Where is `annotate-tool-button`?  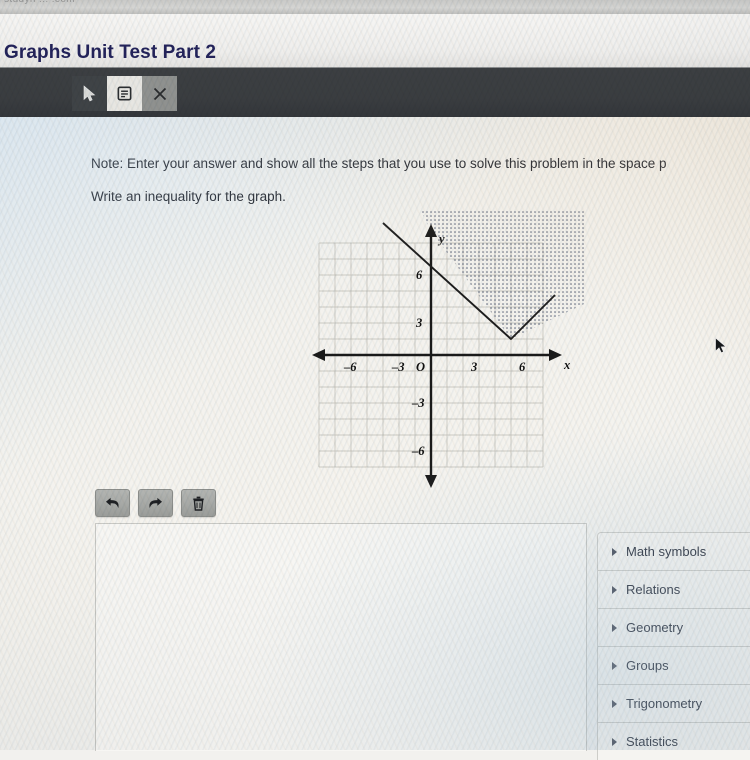 annotate-tool-button is located at coordinates (124, 93).